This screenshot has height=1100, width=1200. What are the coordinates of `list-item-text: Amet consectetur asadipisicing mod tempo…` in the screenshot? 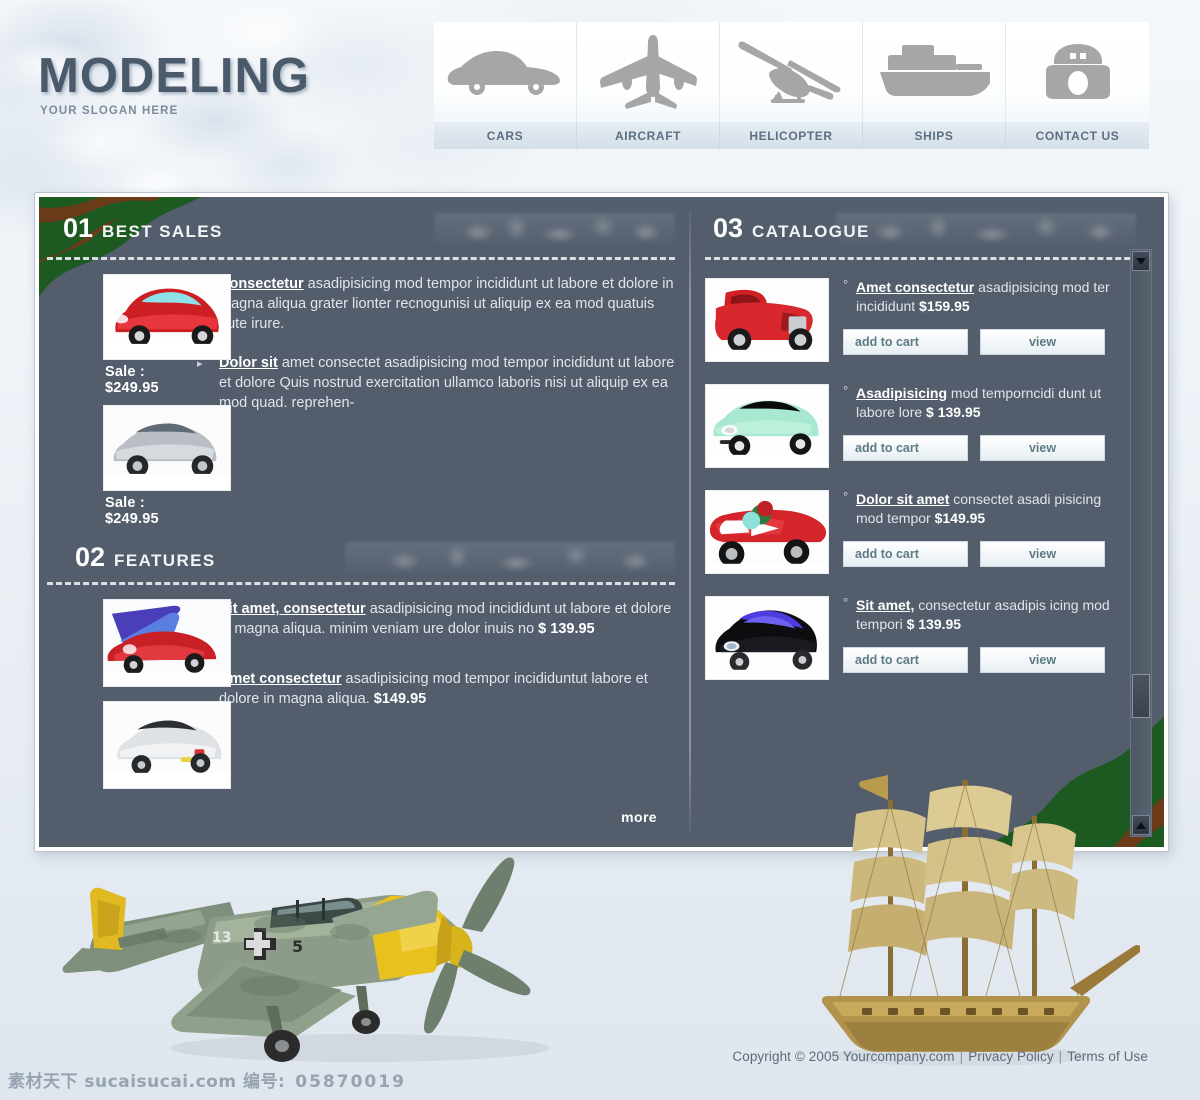 It's located at (447, 689).